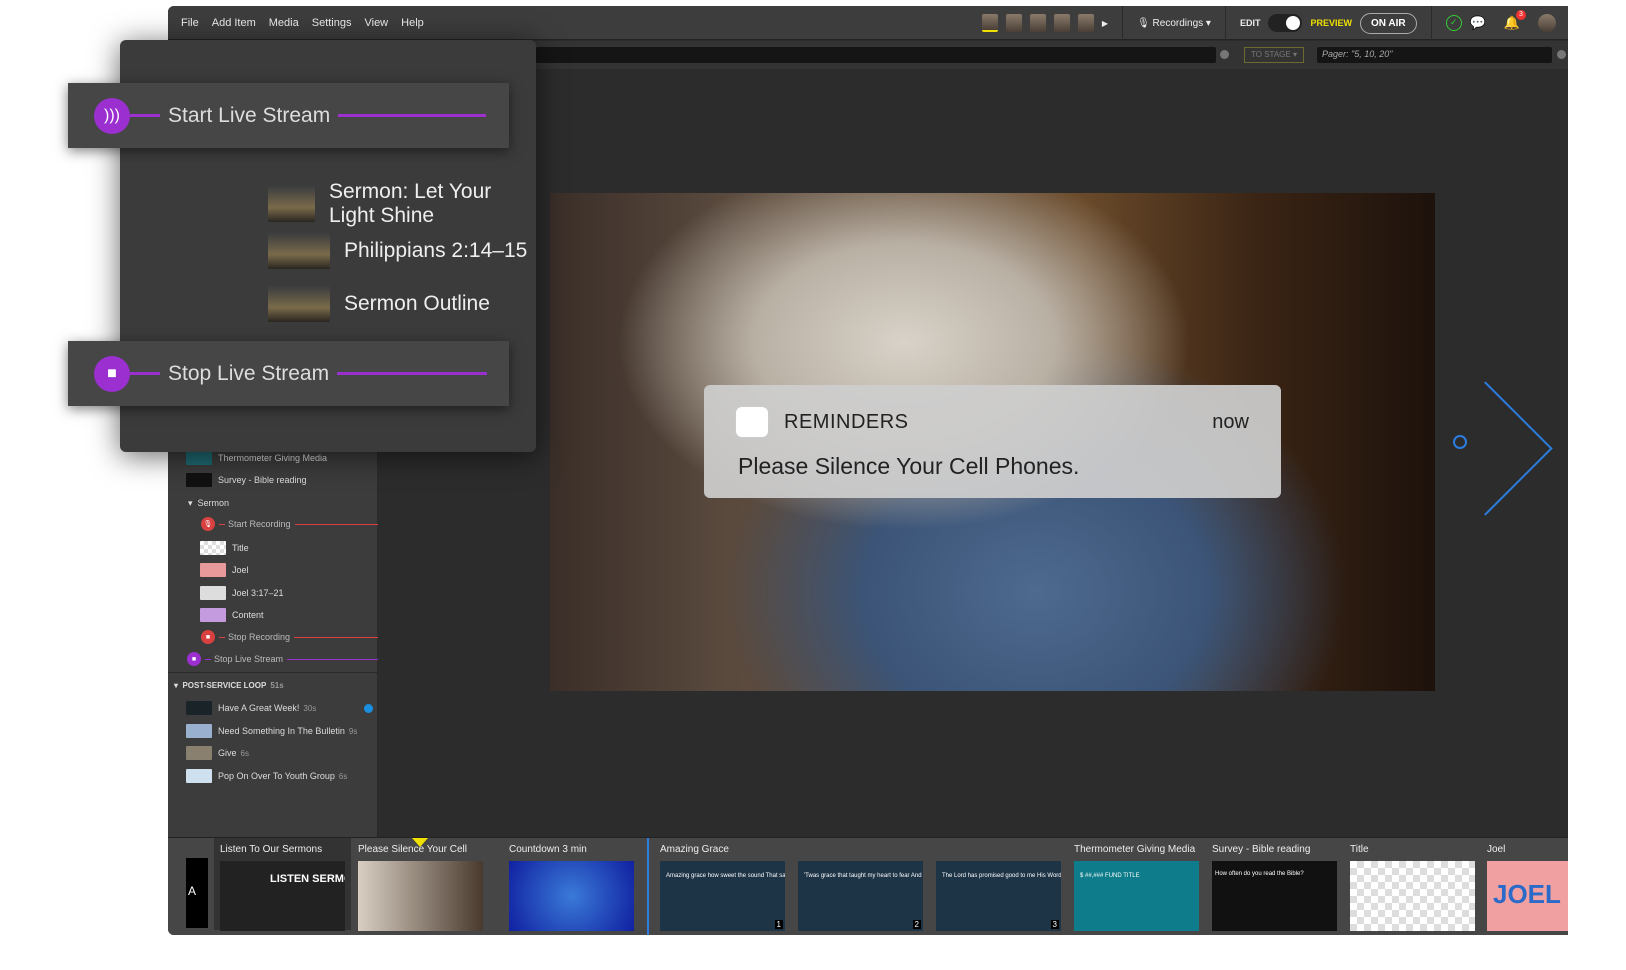 The image size is (1626, 970). What do you see at coordinates (229, 685) in the screenshot?
I see `section-post-service-loop: ▾ POST-SERVICE LOOP 51s` at bounding box center [229, 685].